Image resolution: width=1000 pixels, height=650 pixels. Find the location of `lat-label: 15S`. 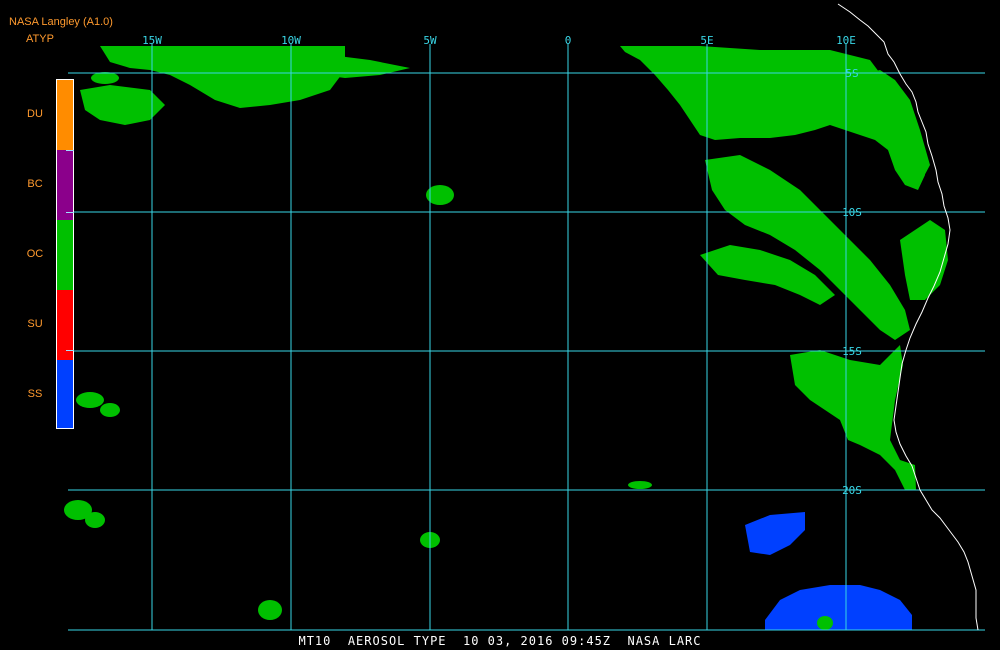

lat-label: 15S is located at coordinates (852, 351).